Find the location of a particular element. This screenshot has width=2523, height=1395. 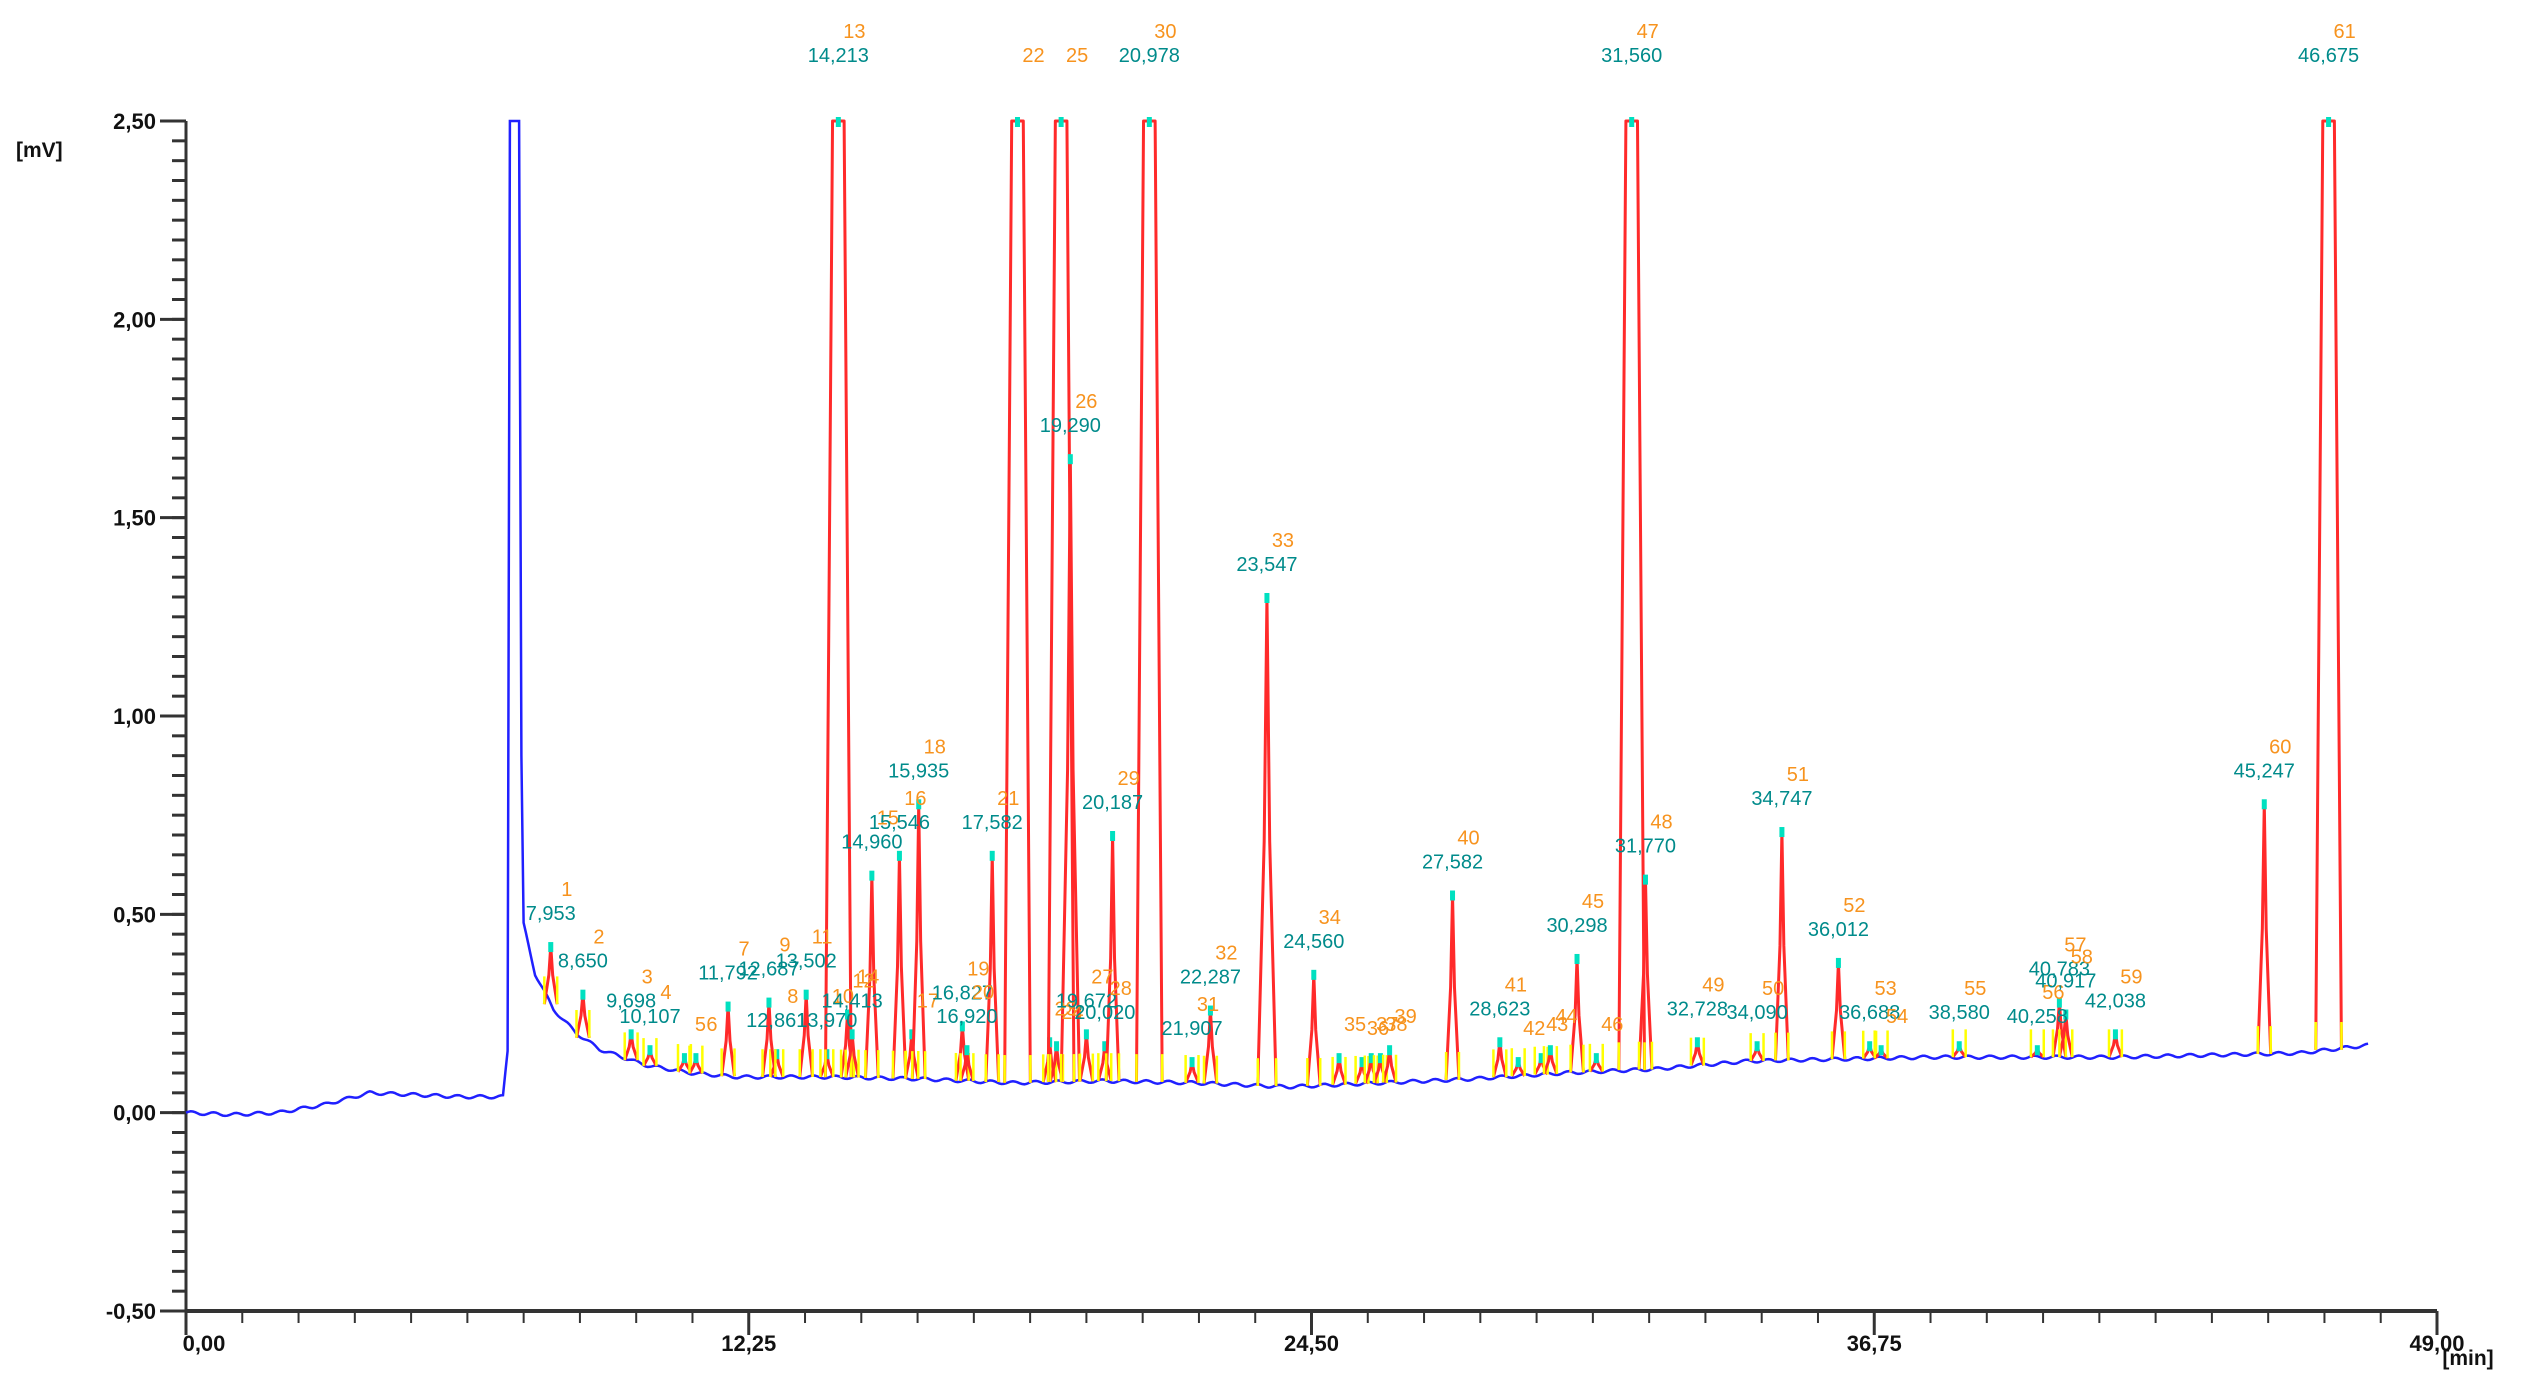

peak-number: 22 is located at coordinates (1033, 56).